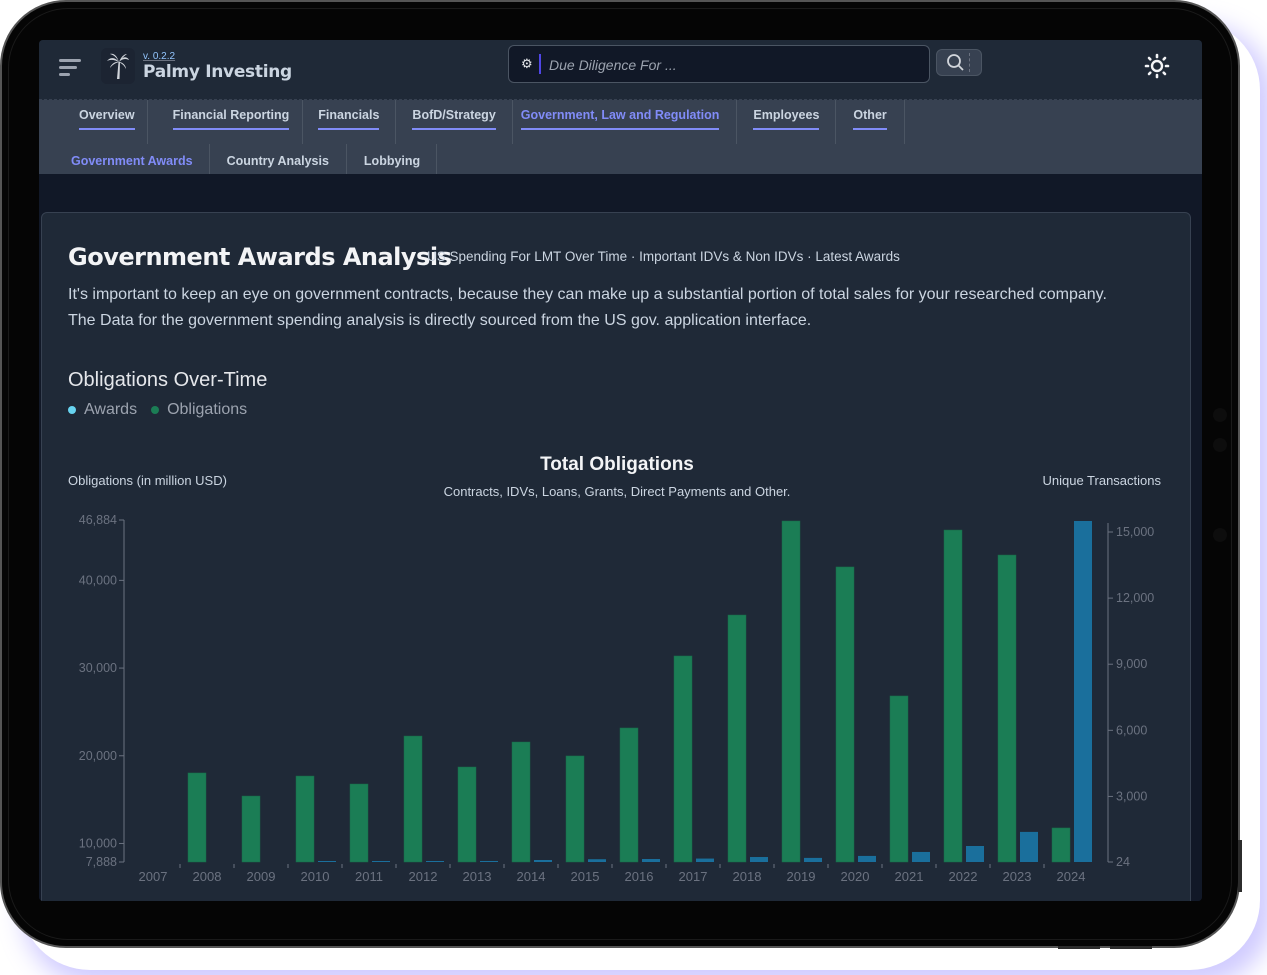  I want to click on y2-tick-label: 9,000, so click(1131, 664).